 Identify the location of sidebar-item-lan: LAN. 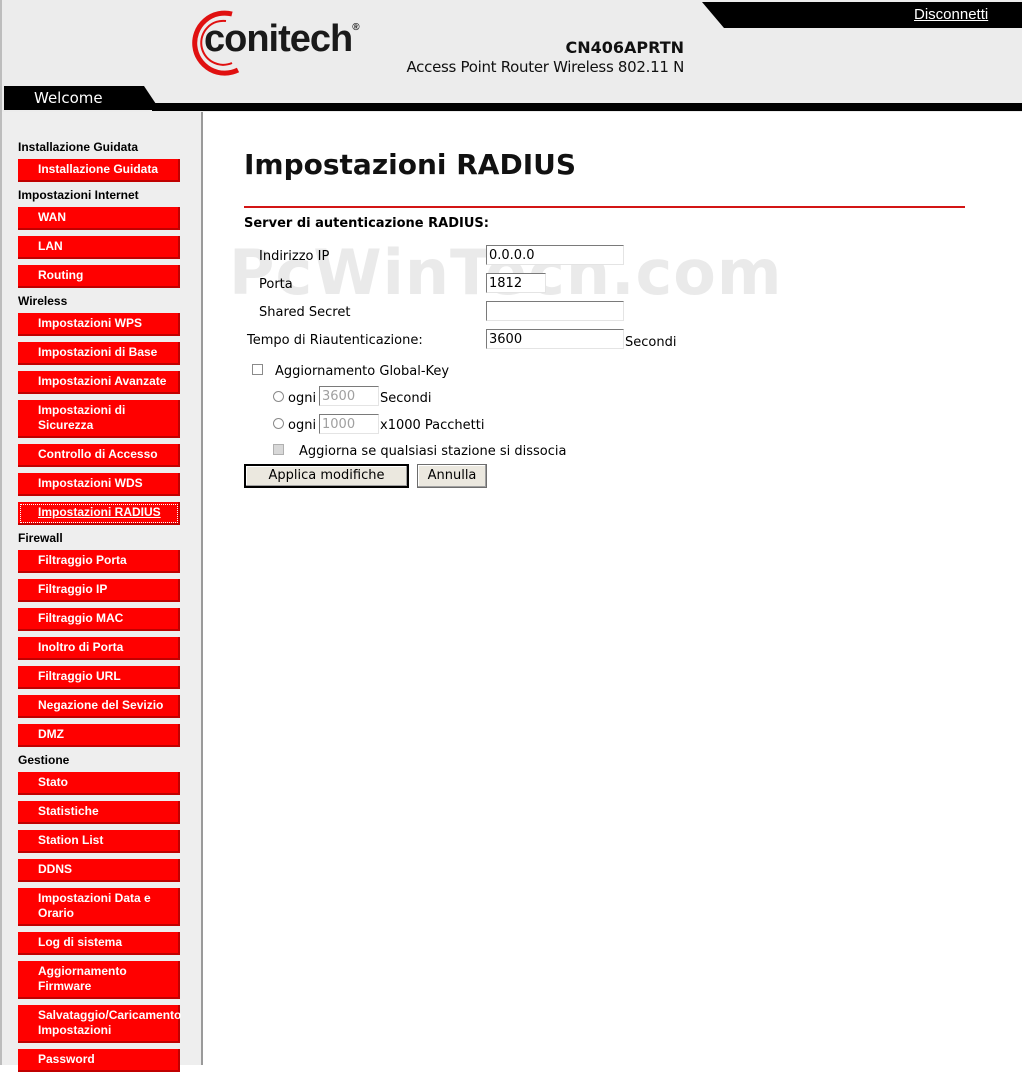
(99, 247).